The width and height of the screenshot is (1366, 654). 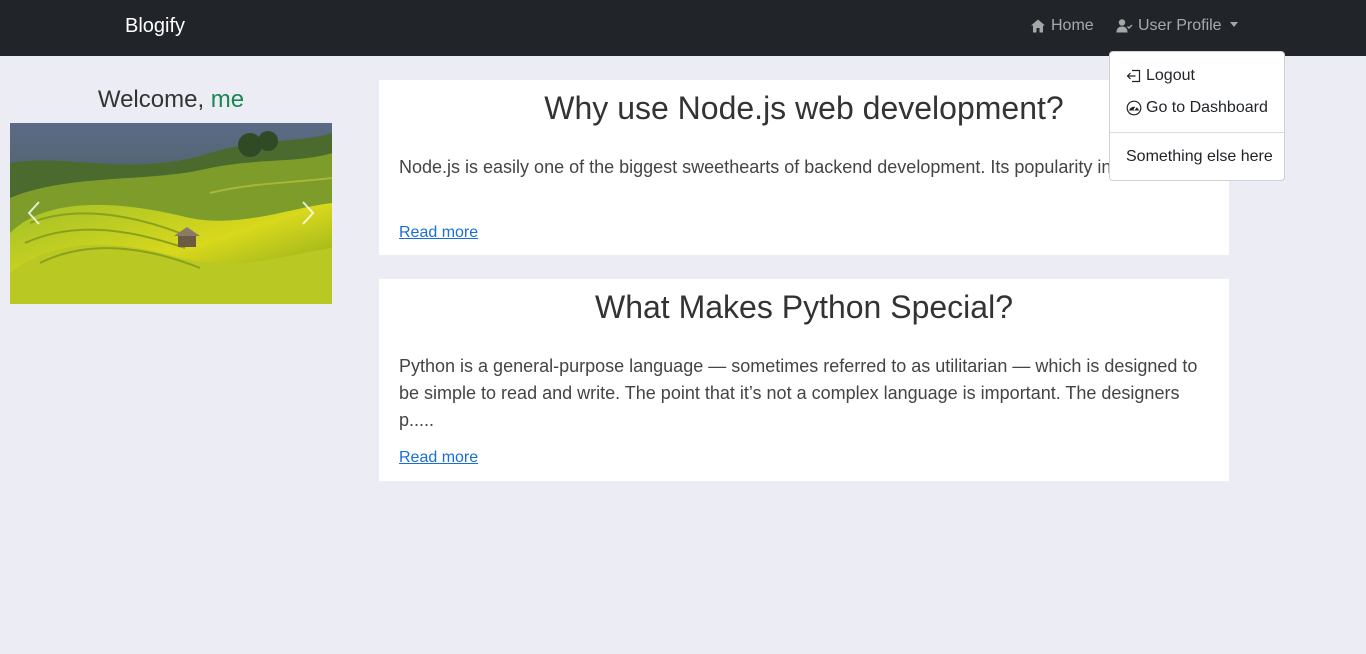 I want to click on carousel-next-button, so click(x=308, y=213).